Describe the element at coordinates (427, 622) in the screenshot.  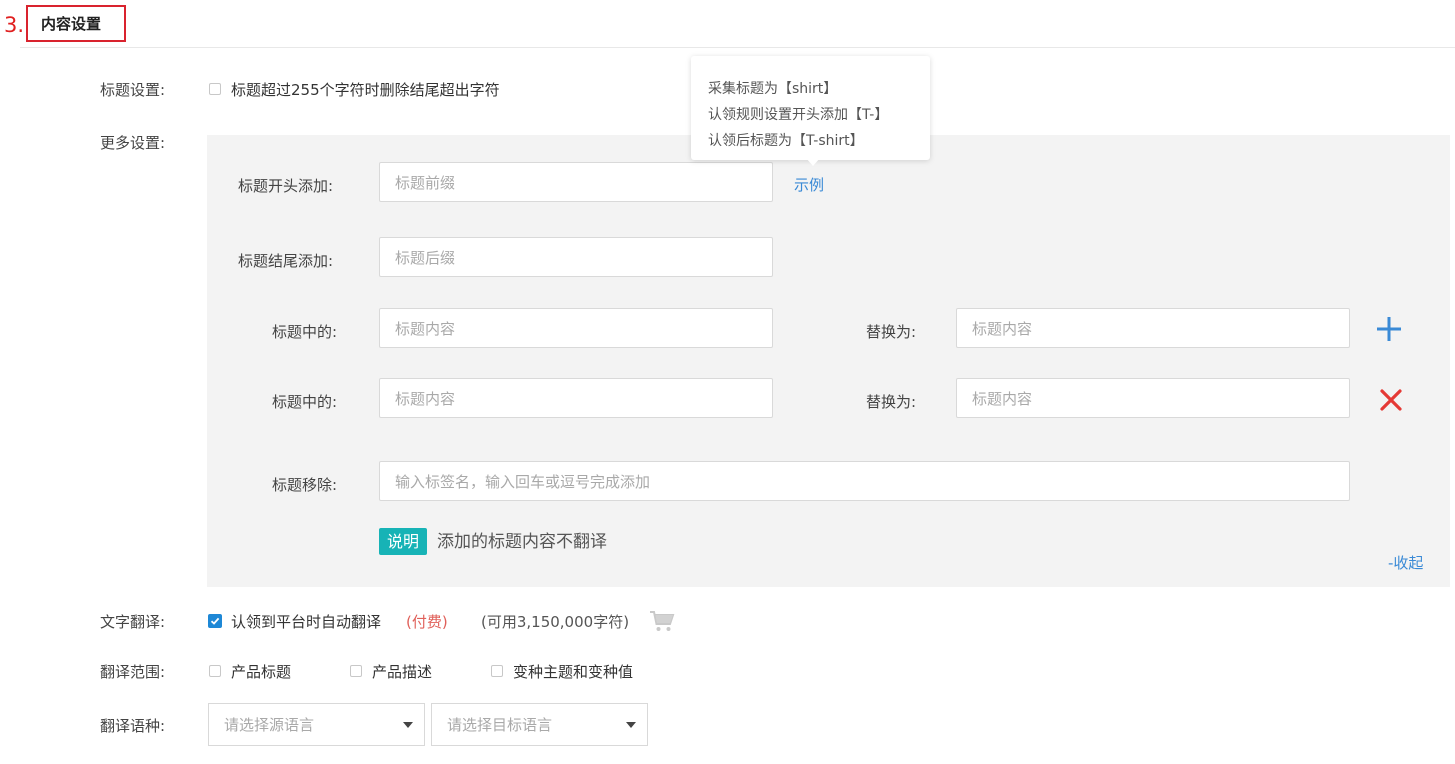
I see `paid-tag: (付费)` at that location.